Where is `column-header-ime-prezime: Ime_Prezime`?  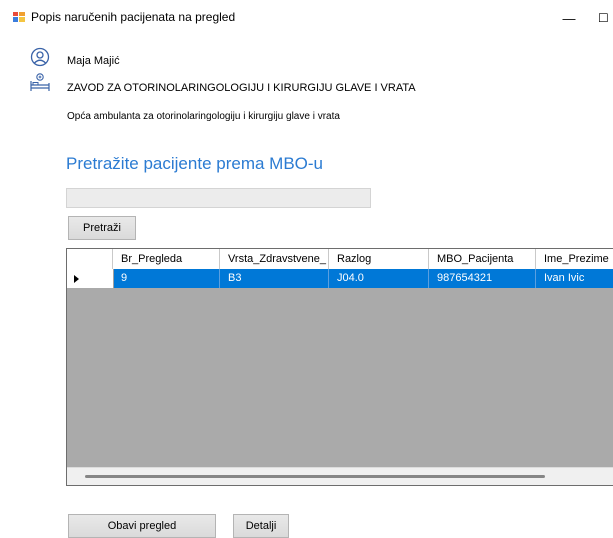
column-header-ime-prezime: Ime_Prezime is located at coordinates (574, 259).